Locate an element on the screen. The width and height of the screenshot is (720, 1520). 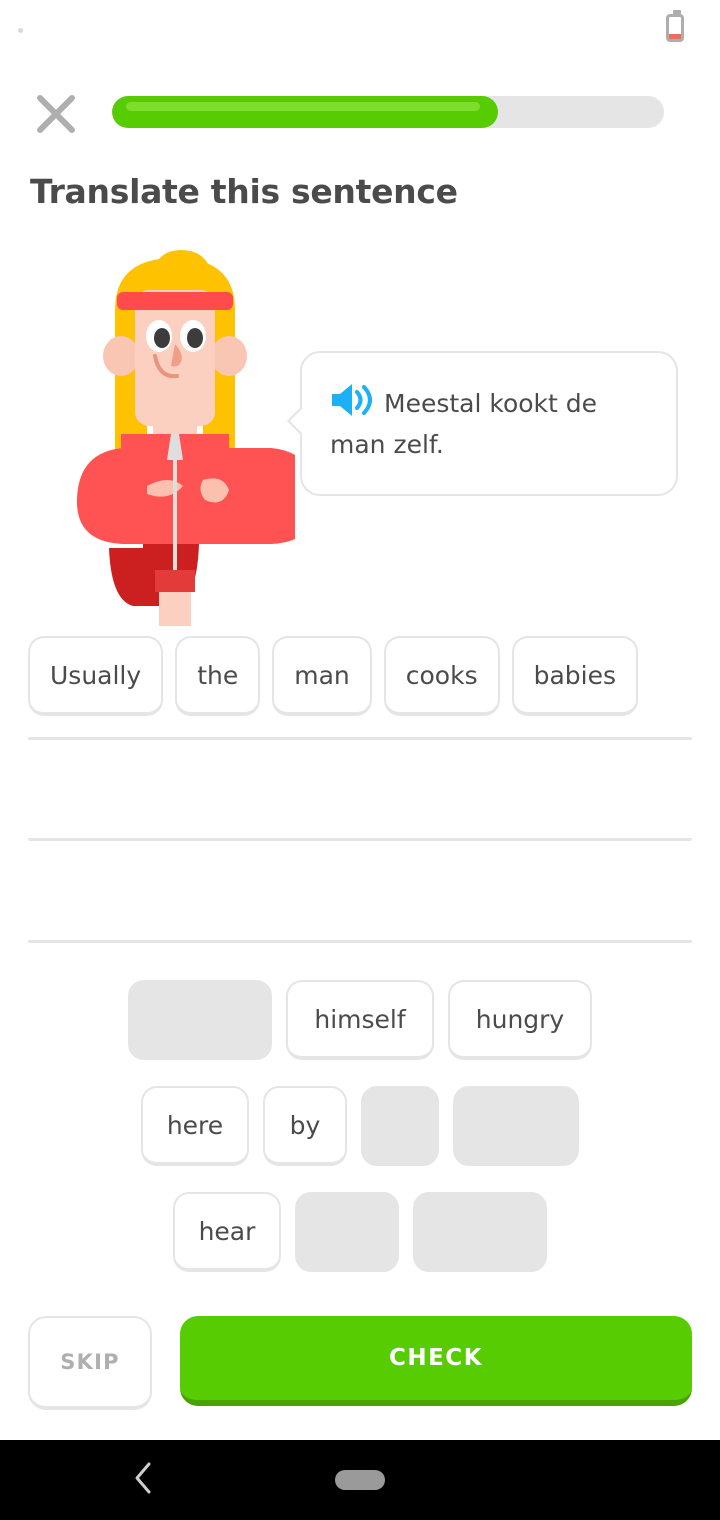
speech-bubble: Meestal kookt de man zelf. is located at coordinates (482, 423).